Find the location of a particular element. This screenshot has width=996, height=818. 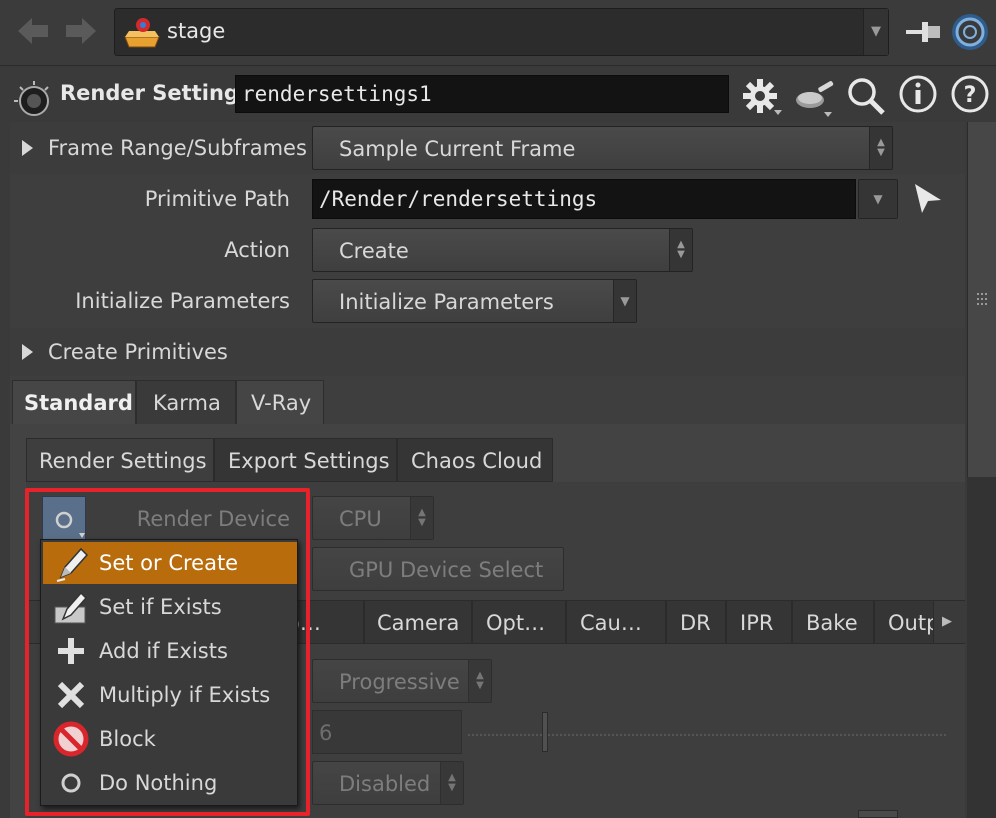

number-value: 6 is located at coordinates (325, 733).